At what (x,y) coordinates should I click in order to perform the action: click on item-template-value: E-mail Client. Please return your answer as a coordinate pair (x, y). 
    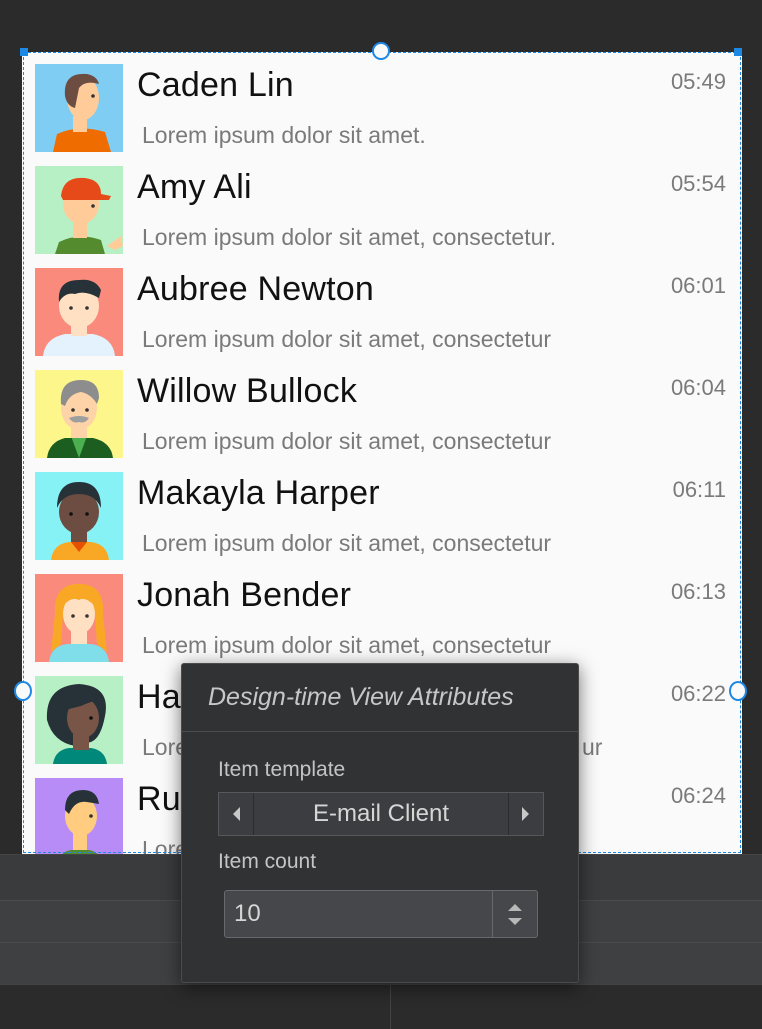
    Looking at the image, I should click on (381, 814).